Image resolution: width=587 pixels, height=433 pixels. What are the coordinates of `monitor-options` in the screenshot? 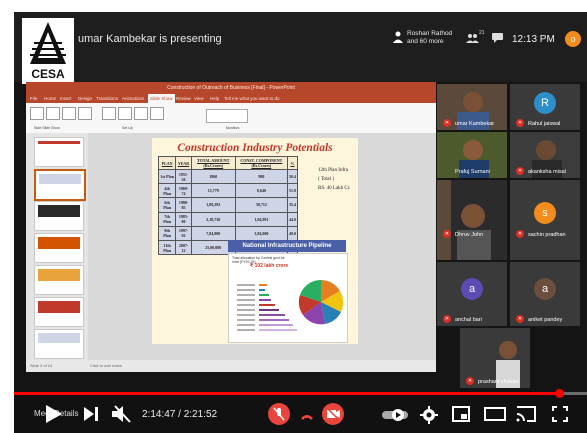 It's located at (227, 116).